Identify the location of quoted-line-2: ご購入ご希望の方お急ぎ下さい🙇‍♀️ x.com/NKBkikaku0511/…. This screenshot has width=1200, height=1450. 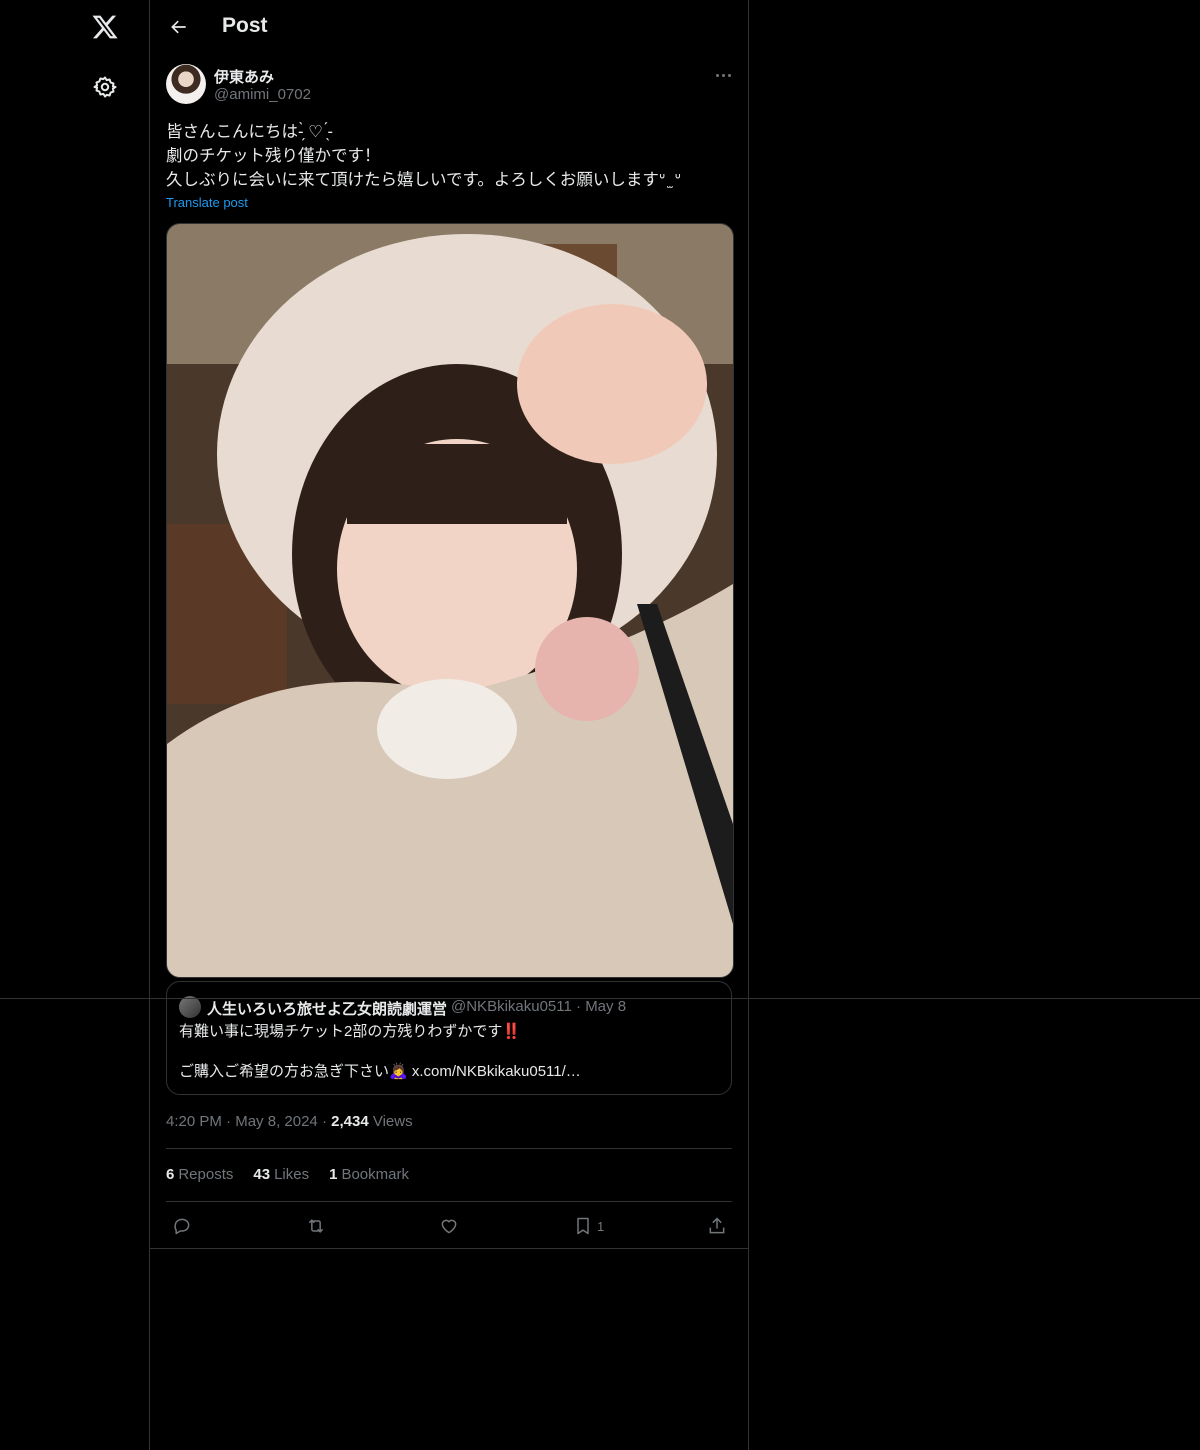
(380, 1071).